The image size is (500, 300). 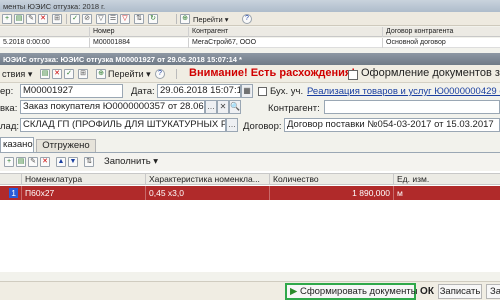 What do you see at coordinates (61, 162) in the screenshot?
I see `move-up-icon: ▲` at bounding box center [61, 162].